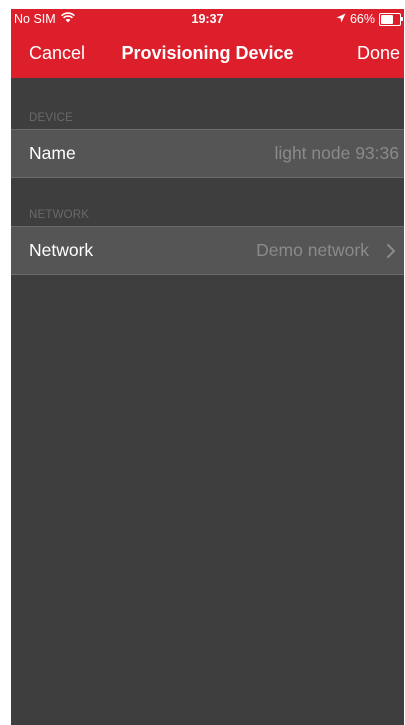 Image resolution: width=405 pixels, height=725 pixels. What do you see at coordinates (207, 250) in the screenshot?
I see `network-row: Network Demo network` at bounding box center [207, 250].